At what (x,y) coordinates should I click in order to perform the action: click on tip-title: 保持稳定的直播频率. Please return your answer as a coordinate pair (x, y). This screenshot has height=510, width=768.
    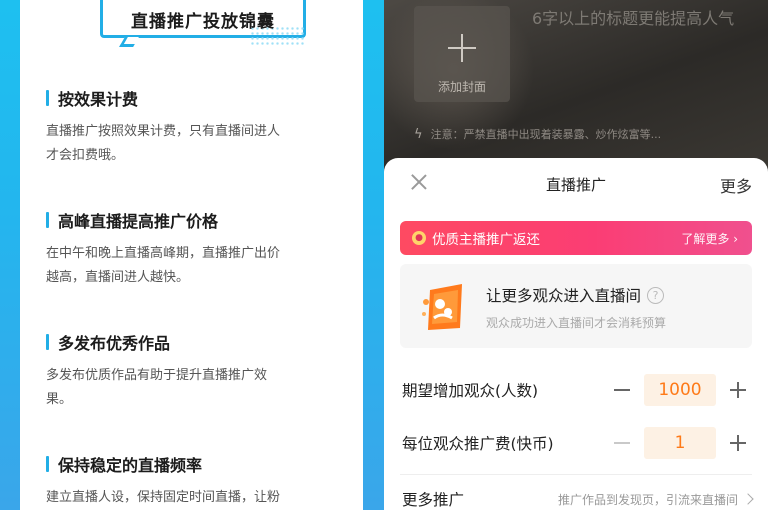
    Looking at the image, I should click on (130, 465).